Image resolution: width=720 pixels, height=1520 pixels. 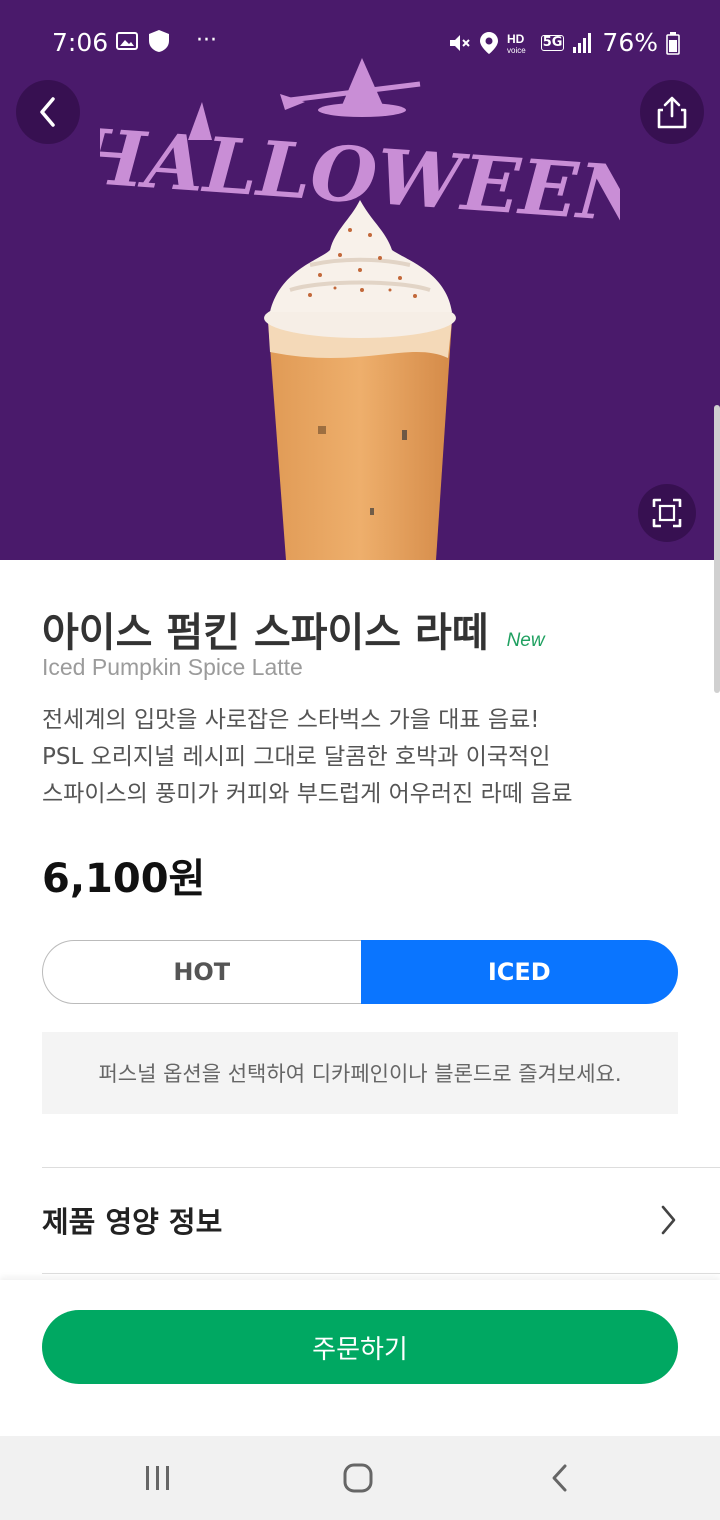 I want to click on nav-back-button, so click(x=560, y=1478).